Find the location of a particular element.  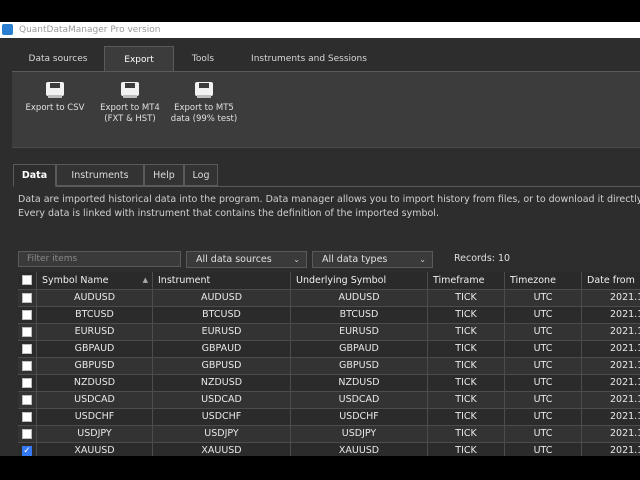

tab-help: Help is located at coordinates (164, 175).